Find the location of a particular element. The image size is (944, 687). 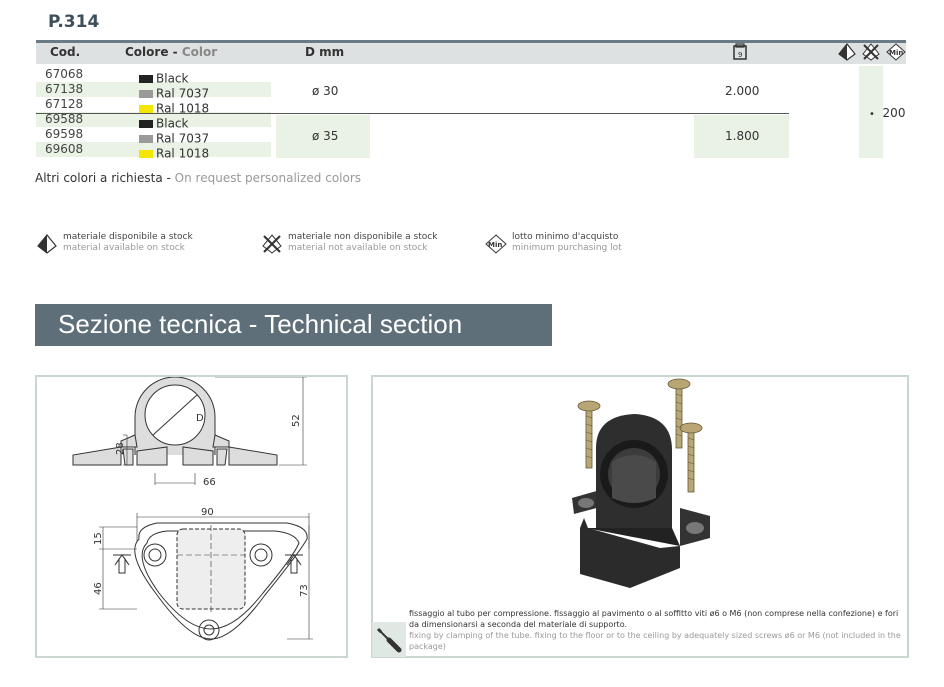

min-lot-value: • 200 is located at coordinates (887, 113).